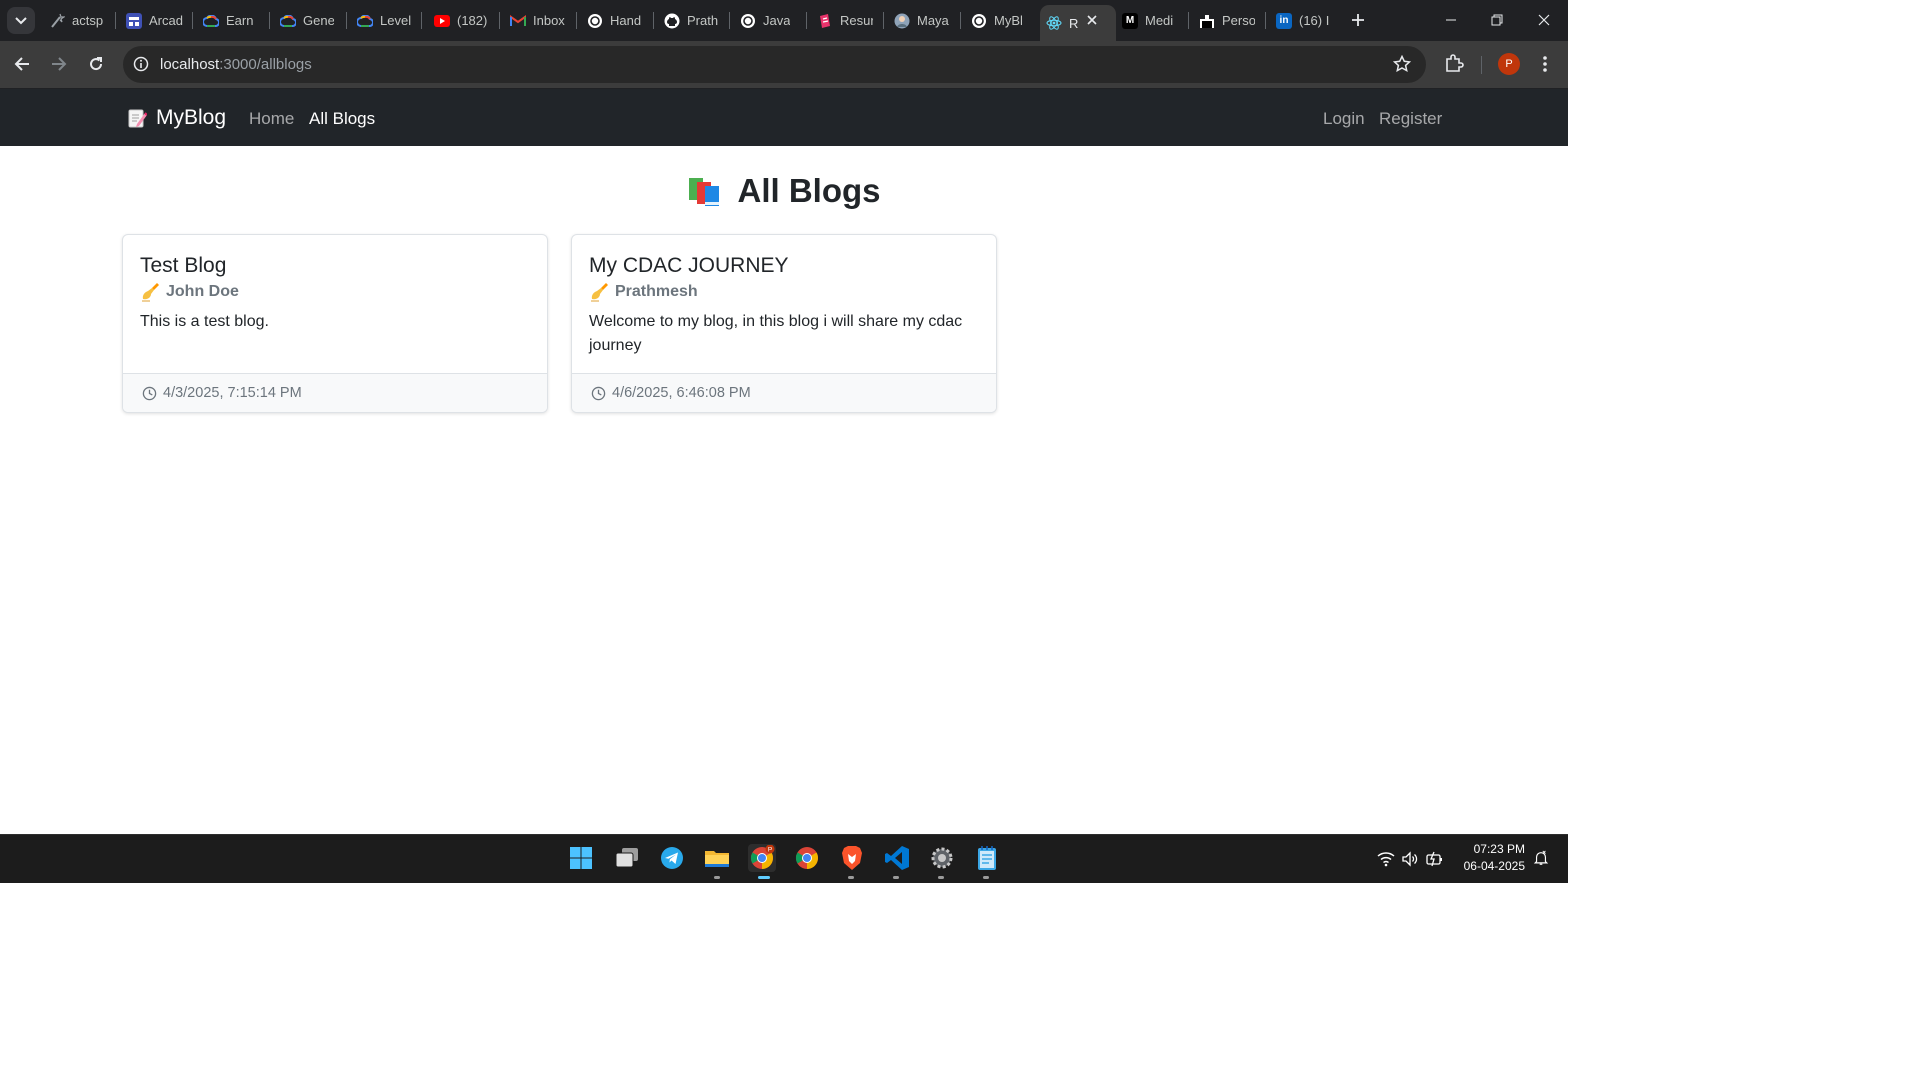 This screenshot has height=1080, width=1920. I want to click on nav-home-link: Home, so click(271, 119).